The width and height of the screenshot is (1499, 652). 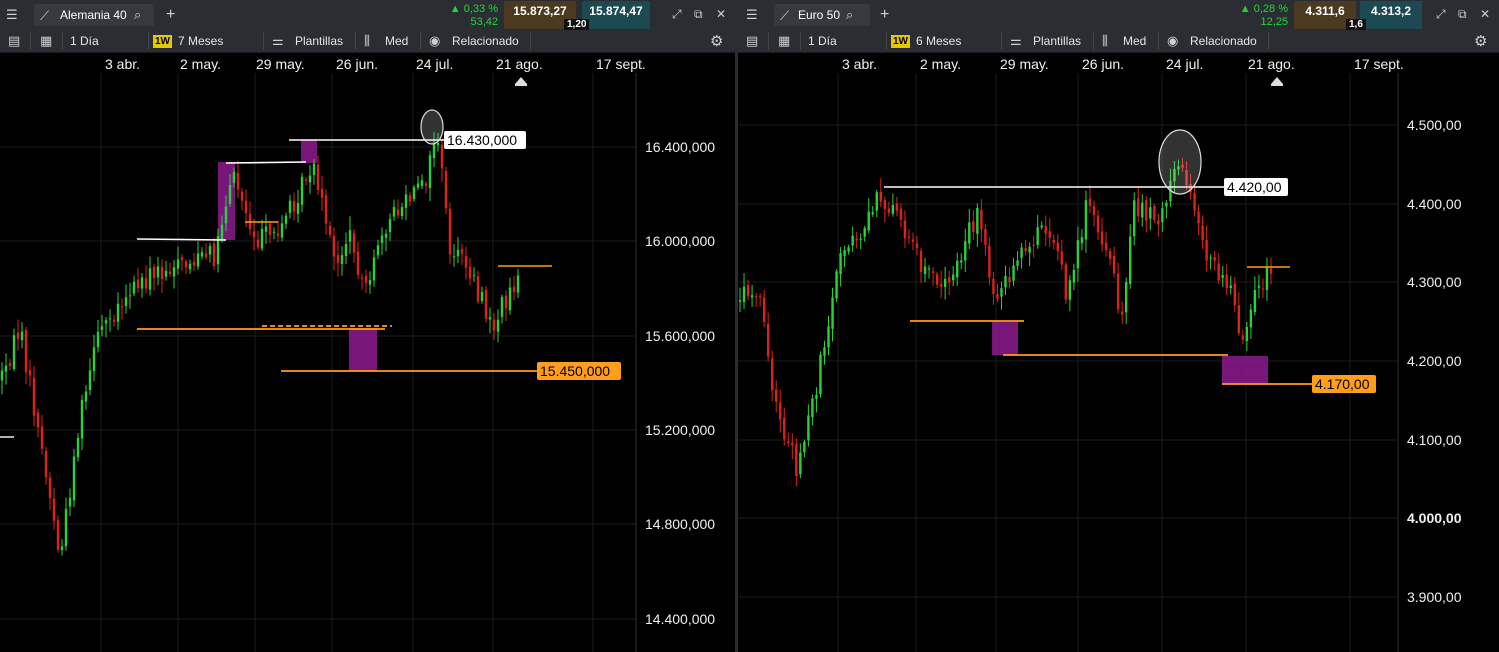 What do you see at coordinates (680, 430) in the screenshot?
I see `y-axis-label: 15.200,000` at bounding box center [680, 430].